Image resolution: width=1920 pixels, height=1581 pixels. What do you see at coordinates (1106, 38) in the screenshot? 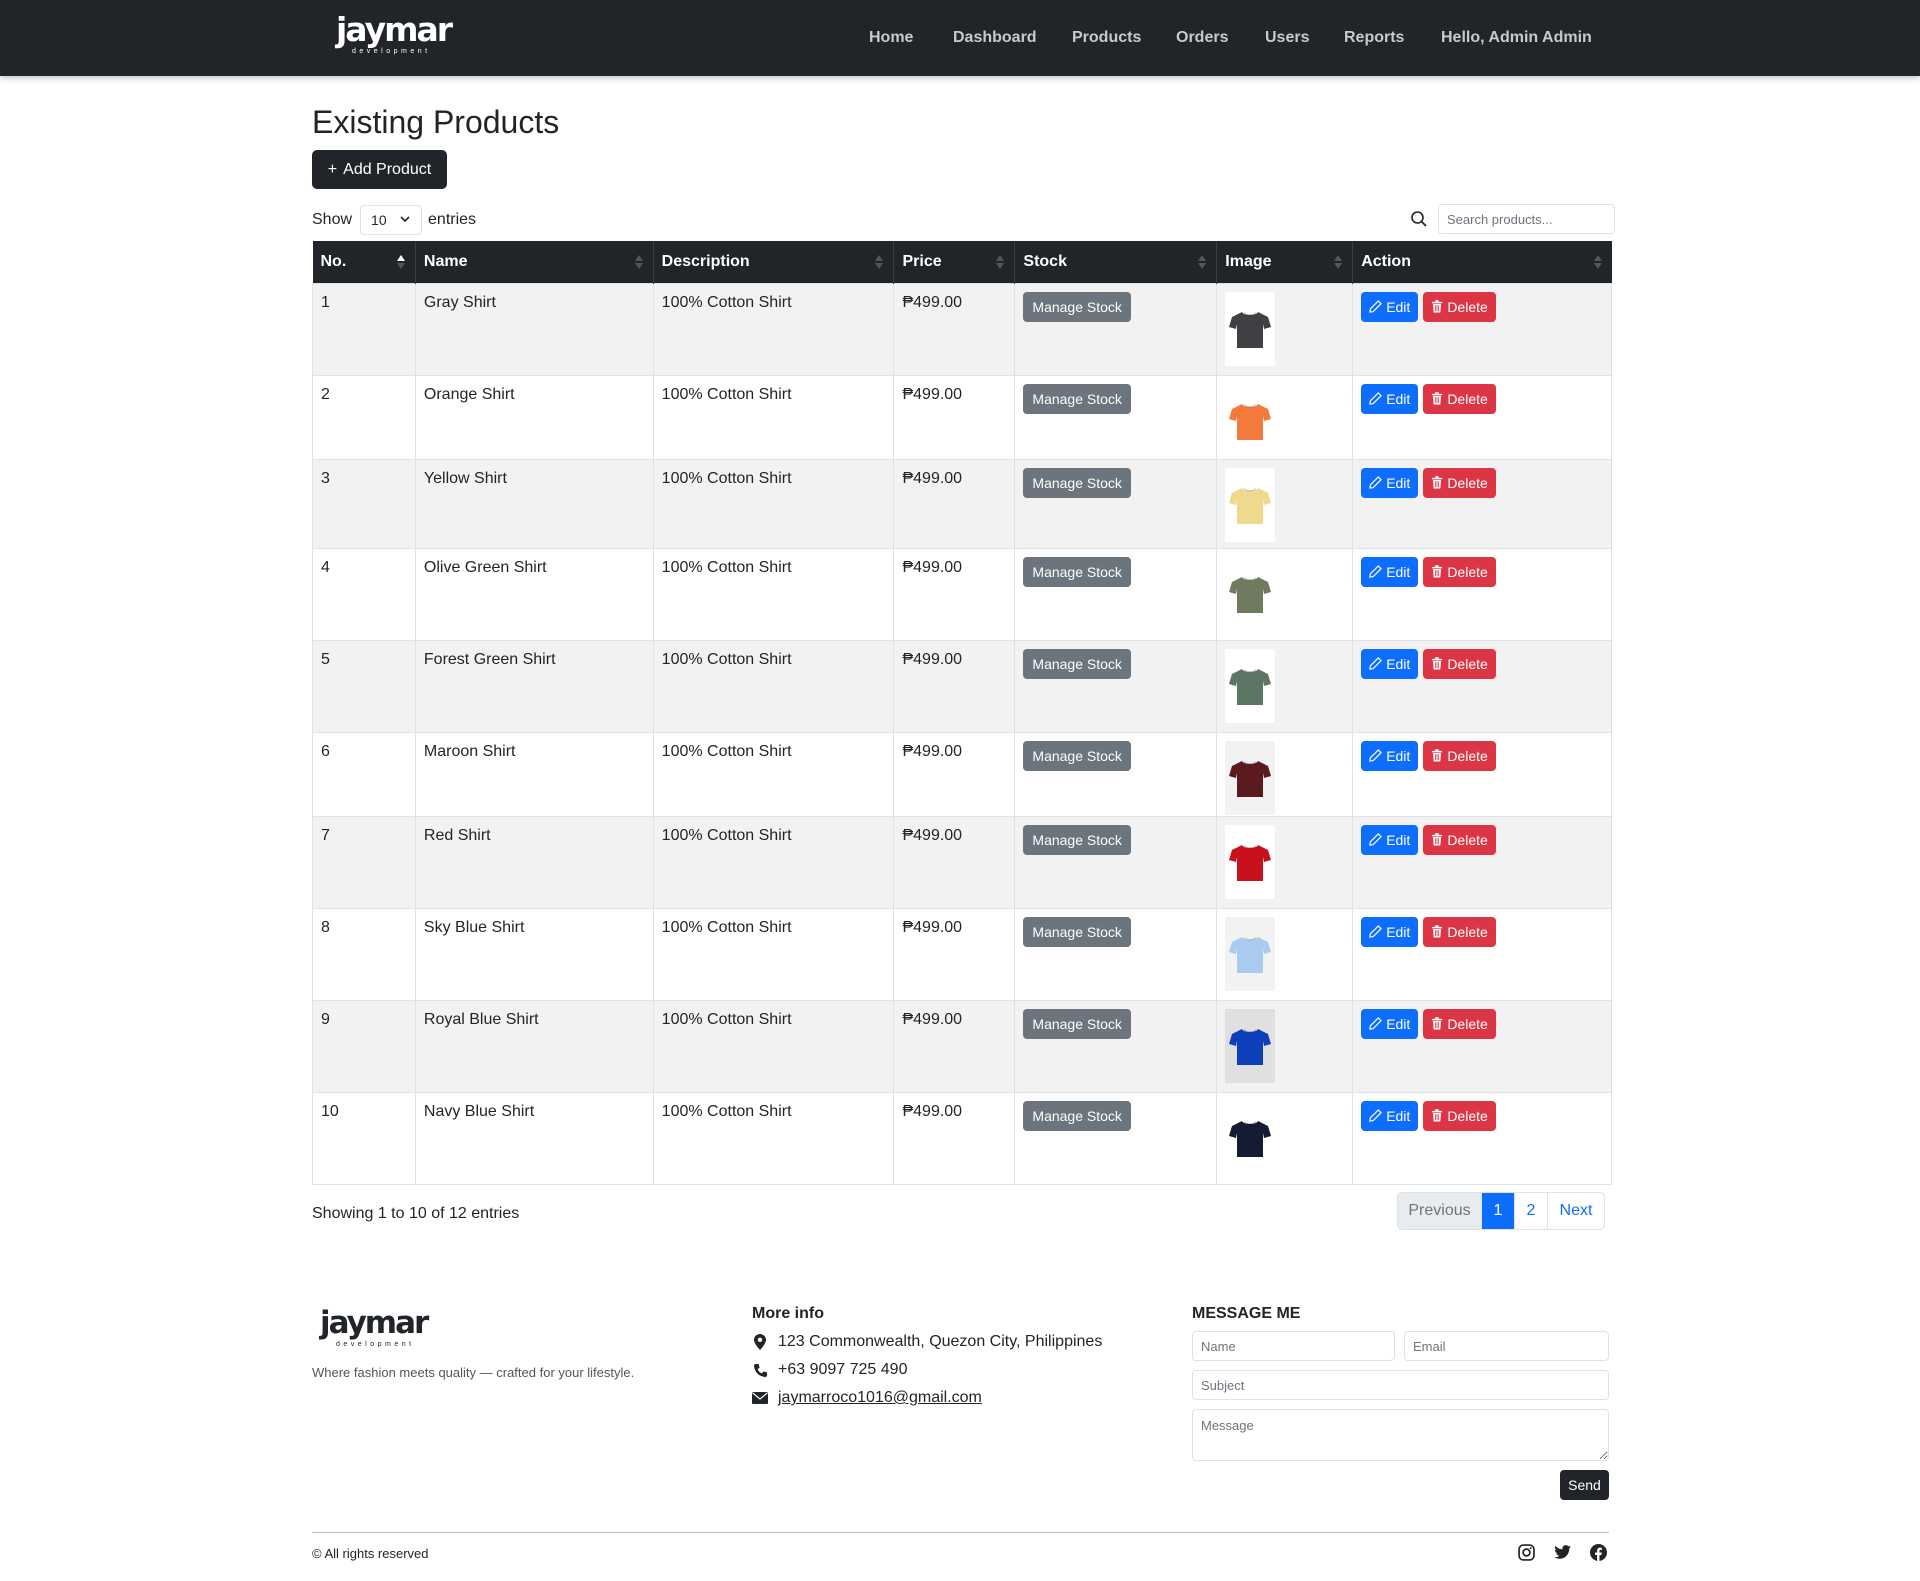
I see `nav-products: Products` at bounding box center [1106, 38].